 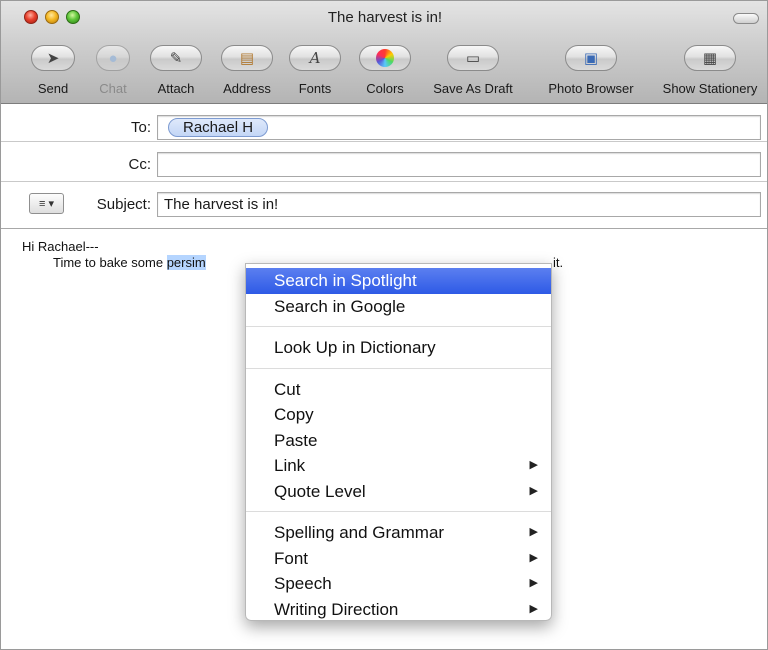 I want to click on photo-icon: ▣, so click(x=591, y=58).